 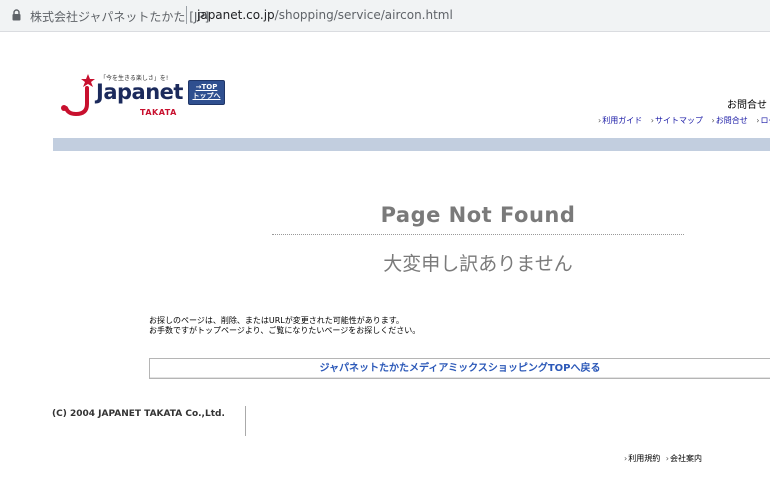 I want to click on nav-usage-guide: 利用ガイド, so click(x=620, y=120).